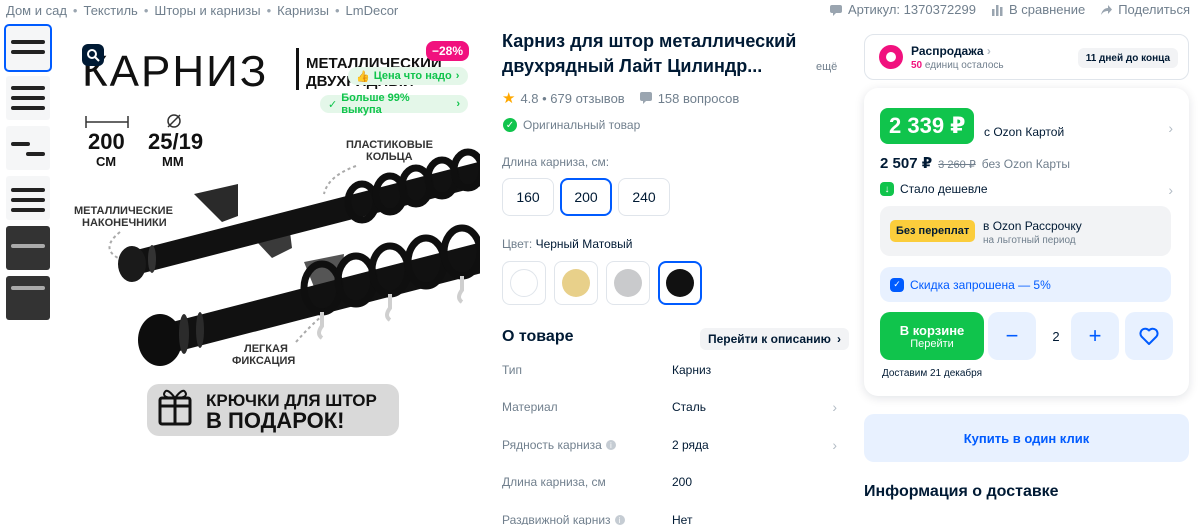 Image resolution: width=1200 pixels, height=525 pixels. I want to click on sale-icon, so click(891, 57).